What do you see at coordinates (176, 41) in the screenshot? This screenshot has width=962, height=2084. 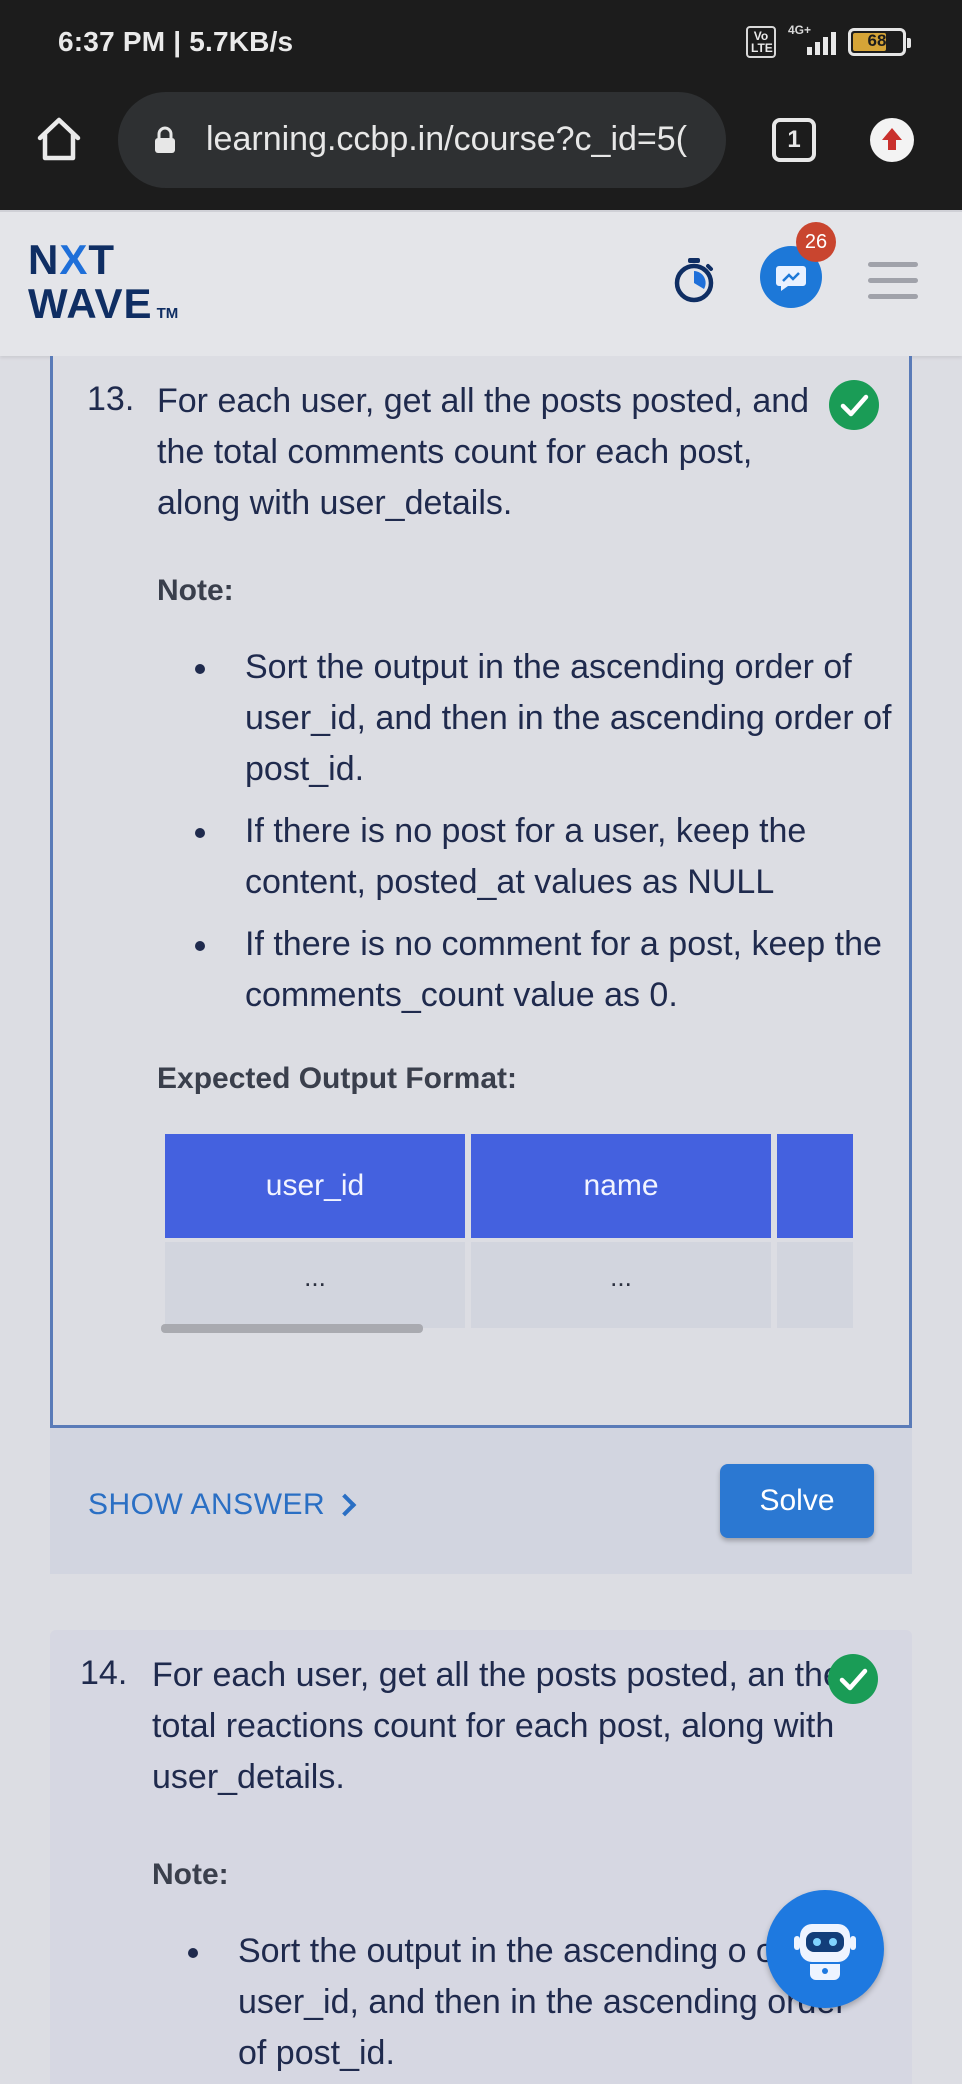 I see `status-time: 6:37 PM | 5.7KB/s` at bounding box center [176, 41].